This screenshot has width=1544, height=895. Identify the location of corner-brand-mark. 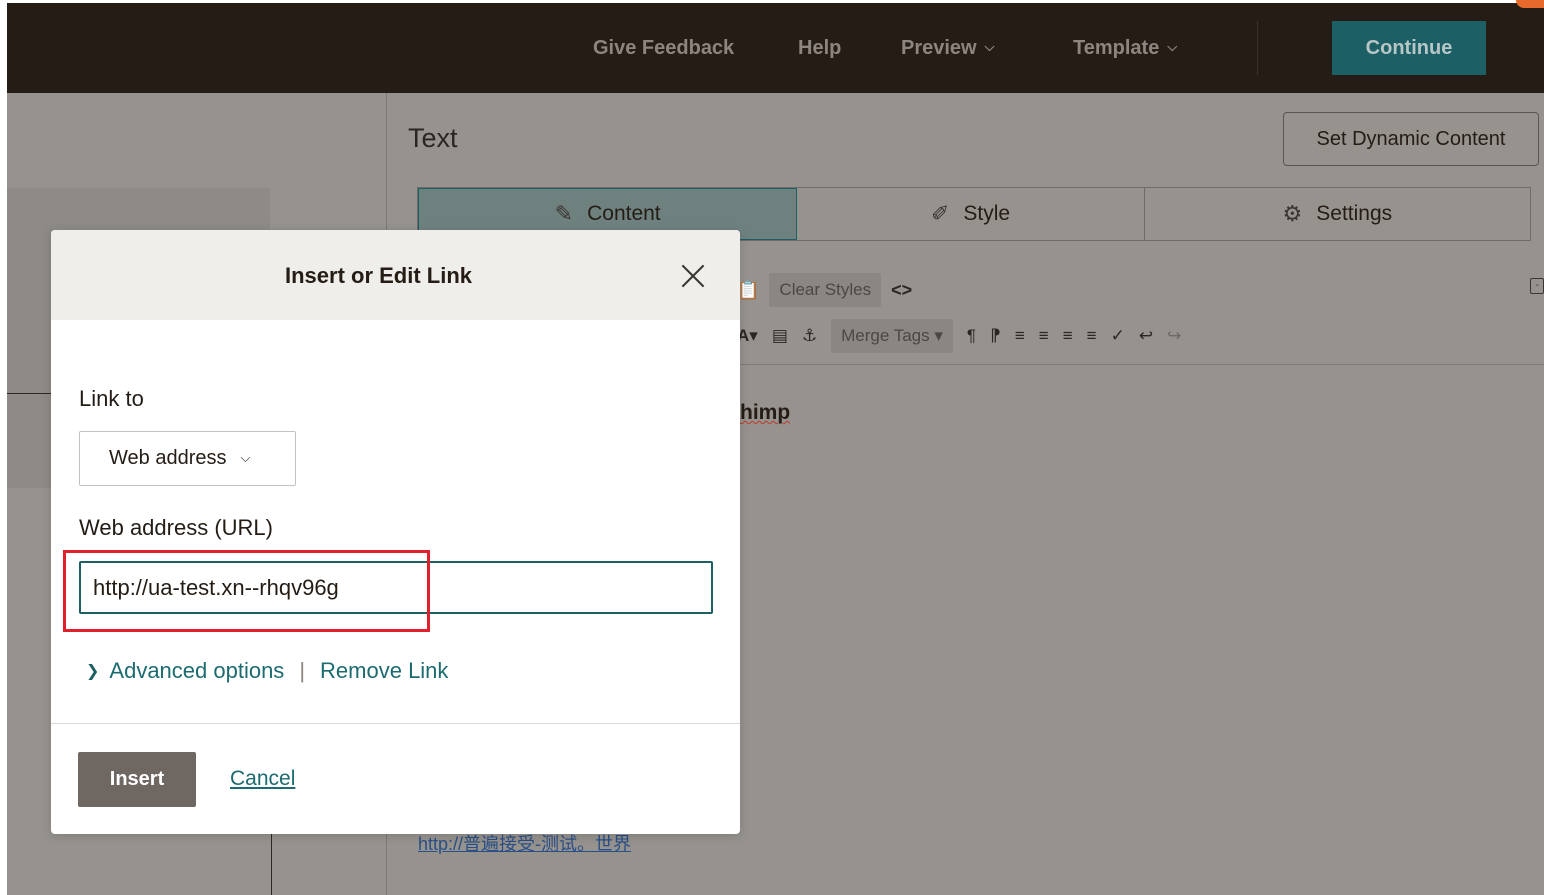
(1530, 4).